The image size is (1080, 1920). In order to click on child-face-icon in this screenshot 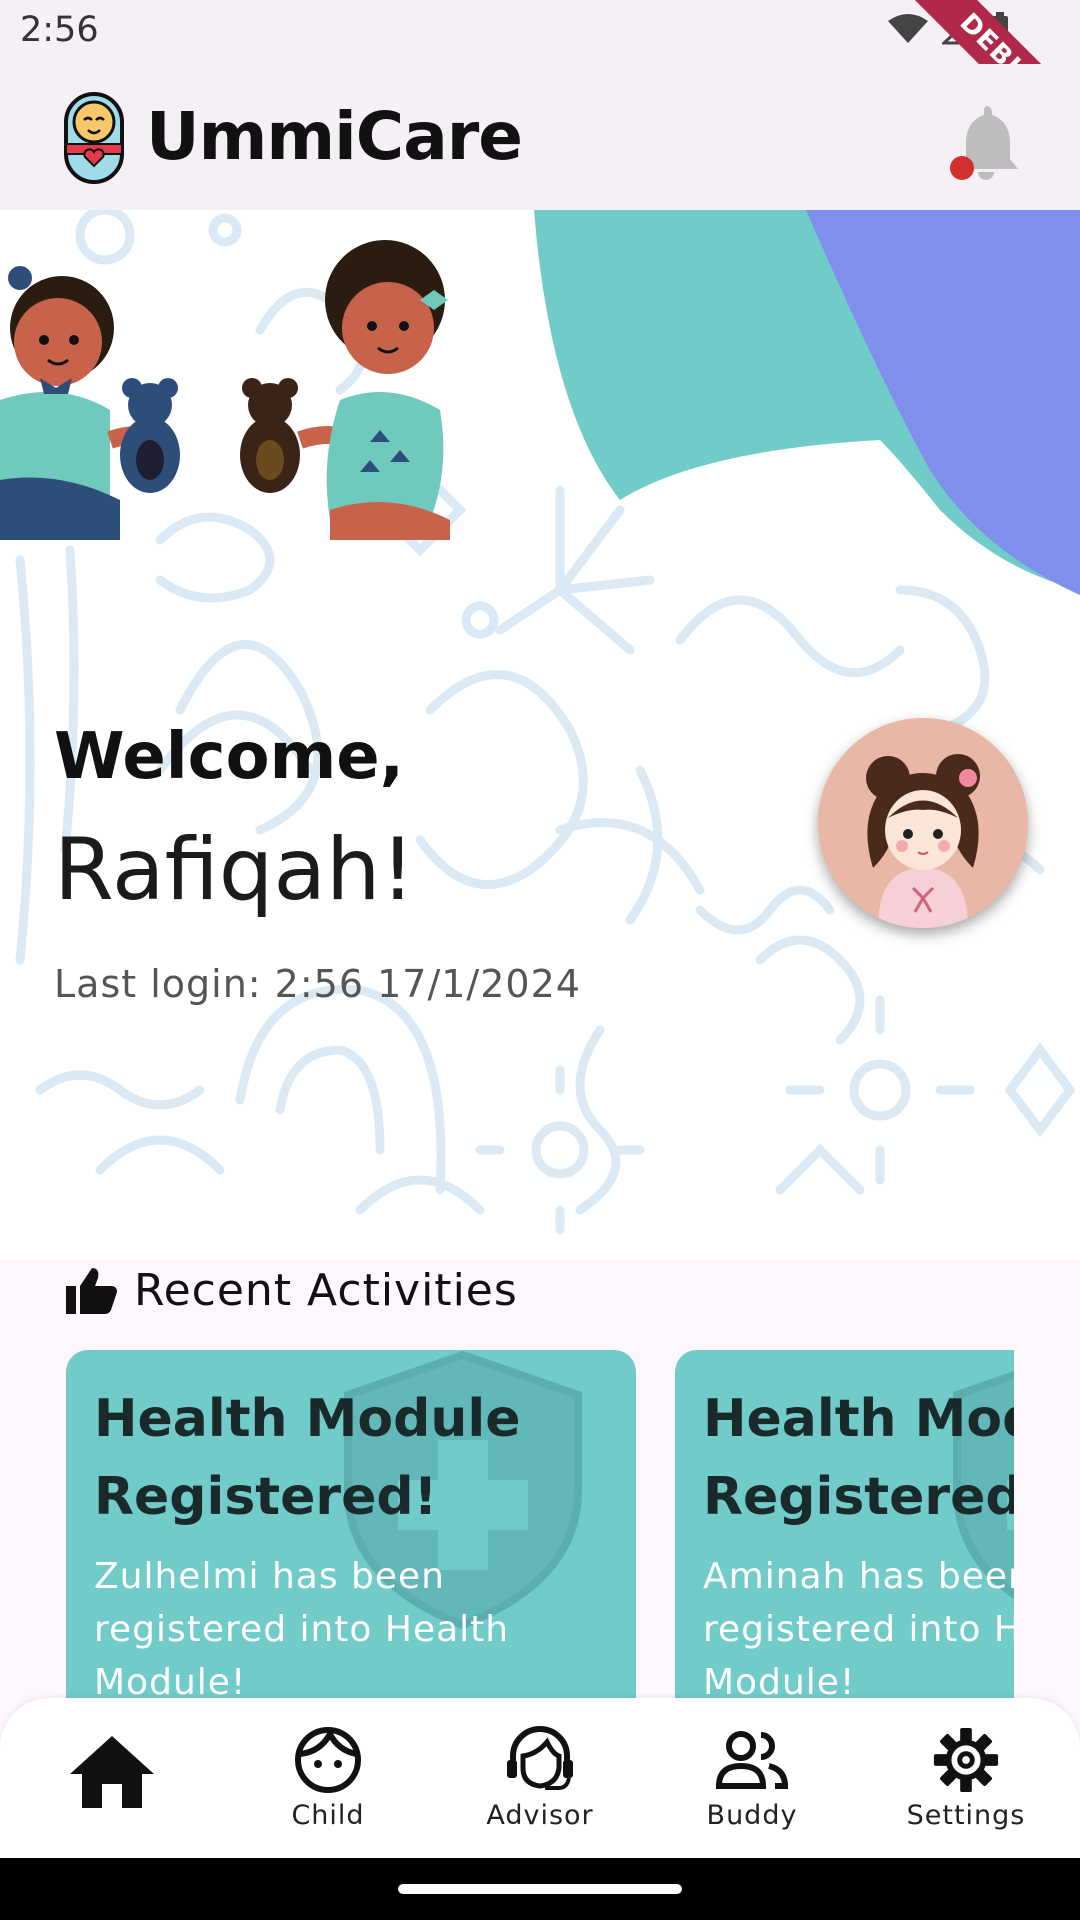, I will do `click(328, 1760)`.